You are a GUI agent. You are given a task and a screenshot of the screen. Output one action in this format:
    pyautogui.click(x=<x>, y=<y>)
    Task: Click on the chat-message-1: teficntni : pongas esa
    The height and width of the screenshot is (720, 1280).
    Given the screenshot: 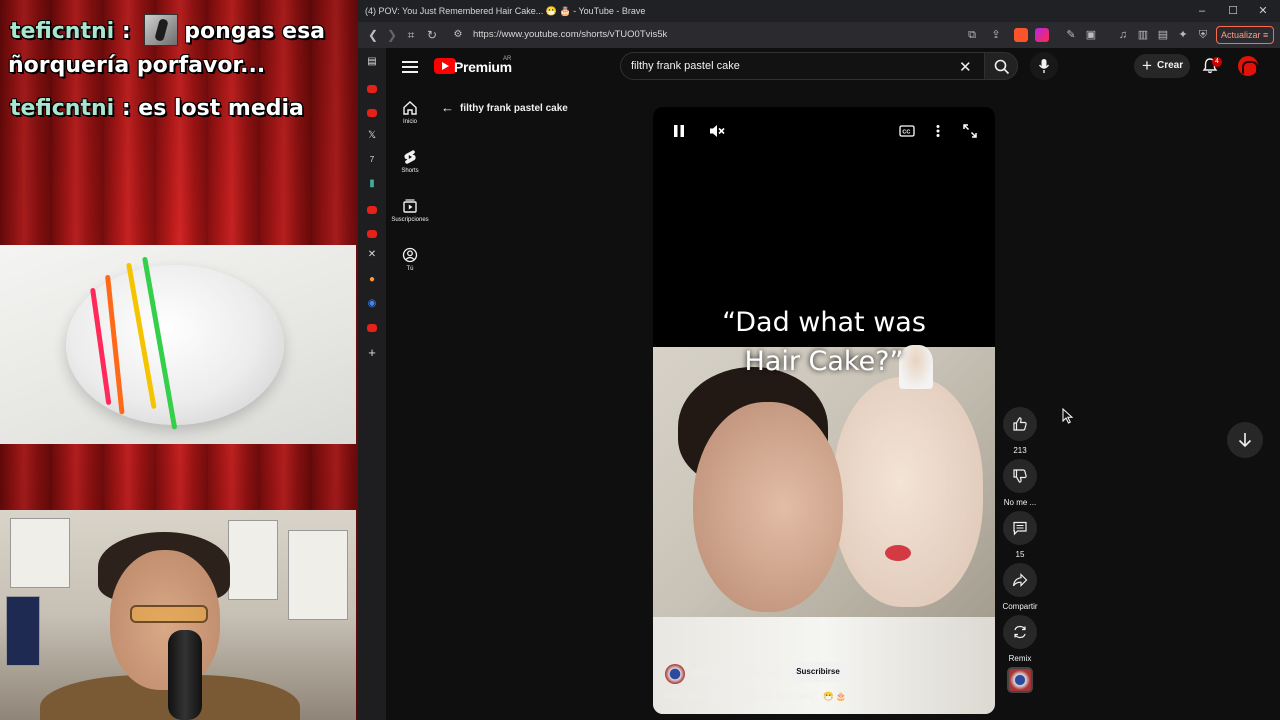 What is the action you would take?
    pyautogui.click(x=167, y=30)
    